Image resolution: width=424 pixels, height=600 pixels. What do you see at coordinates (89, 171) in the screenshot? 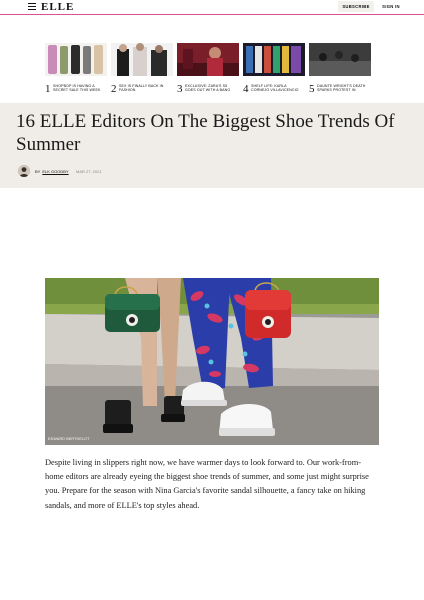
I see `publish-date: MAR 27, 2021` at bounding box center [89, 171].